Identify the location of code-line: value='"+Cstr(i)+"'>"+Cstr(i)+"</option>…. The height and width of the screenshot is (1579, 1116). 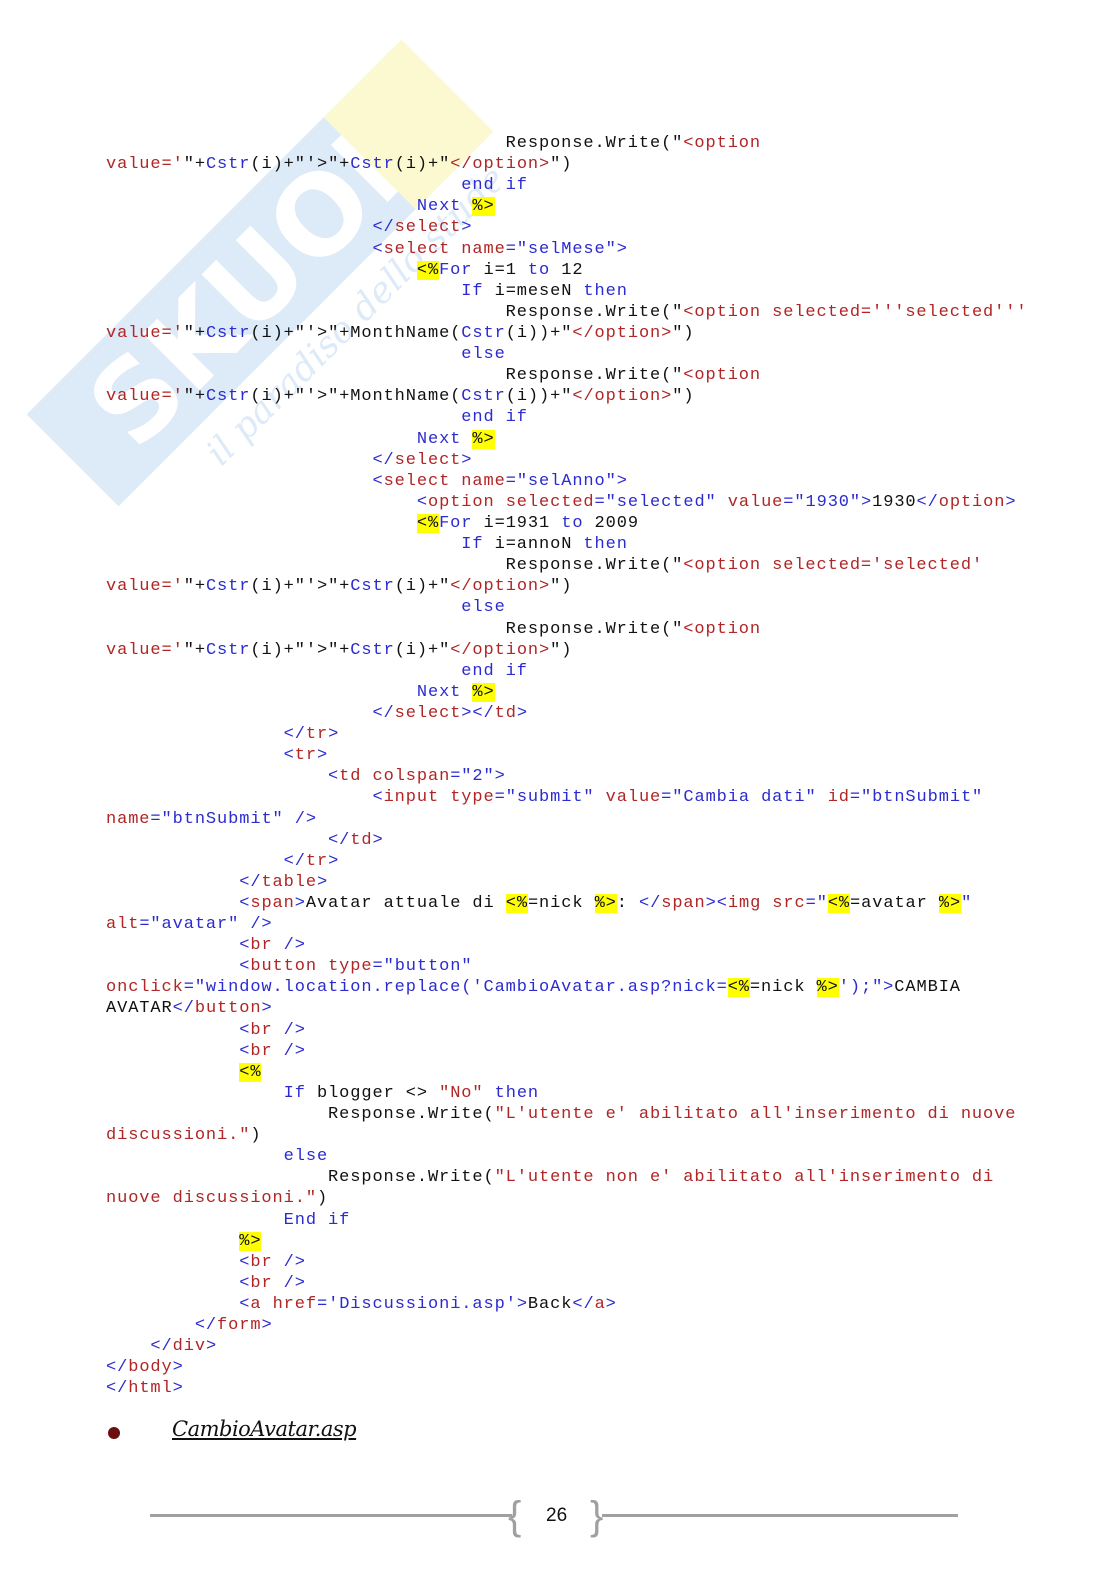
(566, 586).